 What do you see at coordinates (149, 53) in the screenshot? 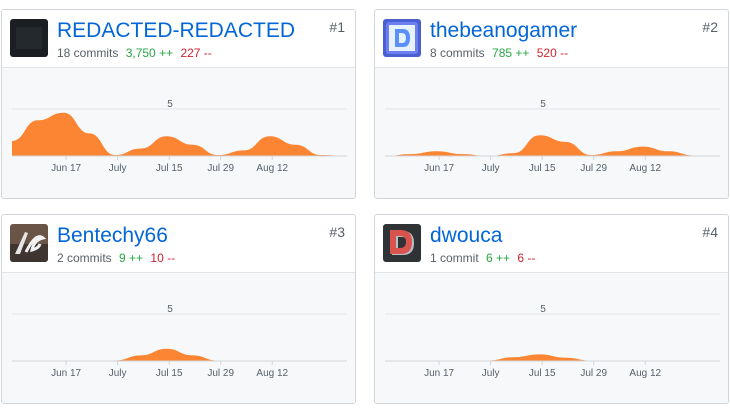
I see `additions: 3,750 ++` at bounding box center [149, 53].